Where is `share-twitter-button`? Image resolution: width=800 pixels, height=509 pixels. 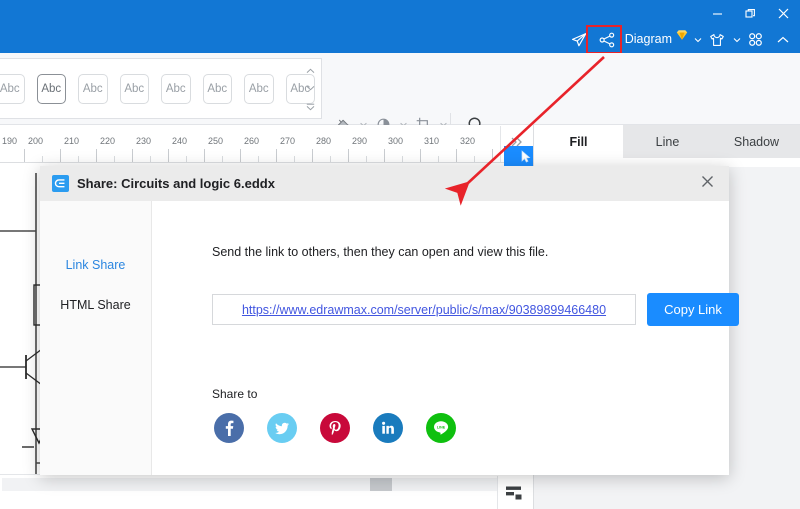 share-twitter-button is located at coordinates (282, 428).